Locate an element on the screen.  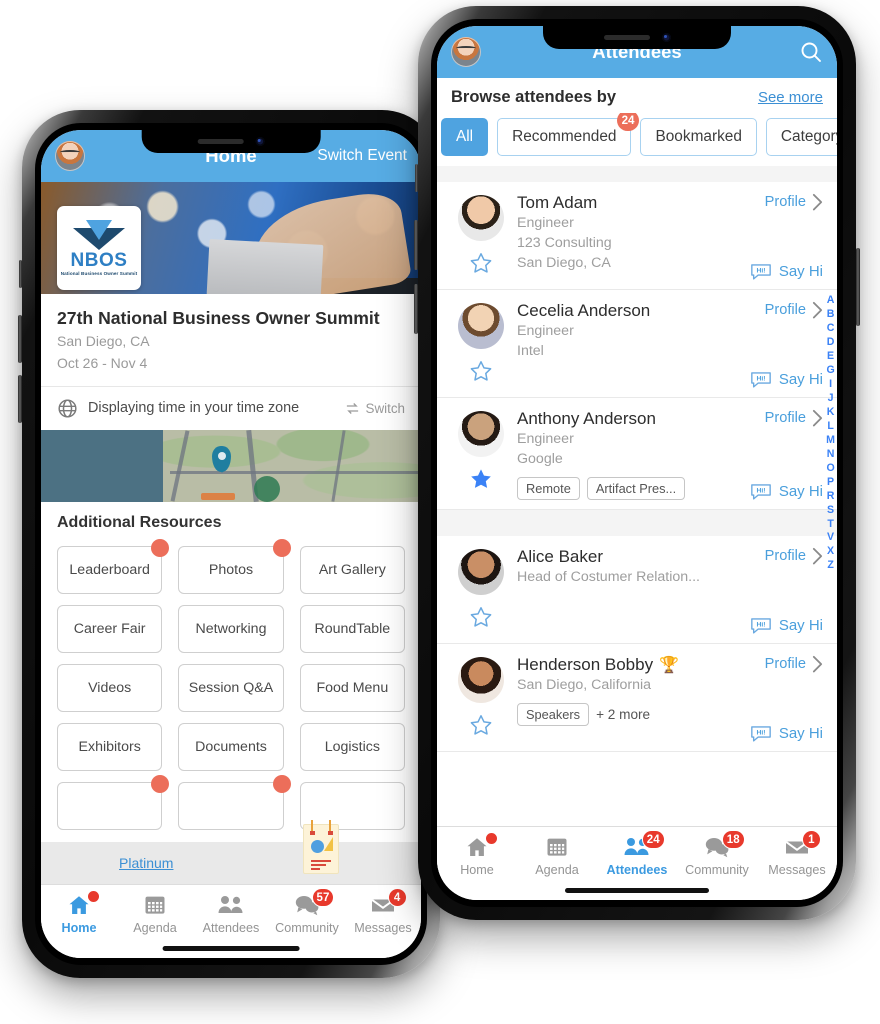
browse-label: Browse attendees by is located at coordinates (534, 97).